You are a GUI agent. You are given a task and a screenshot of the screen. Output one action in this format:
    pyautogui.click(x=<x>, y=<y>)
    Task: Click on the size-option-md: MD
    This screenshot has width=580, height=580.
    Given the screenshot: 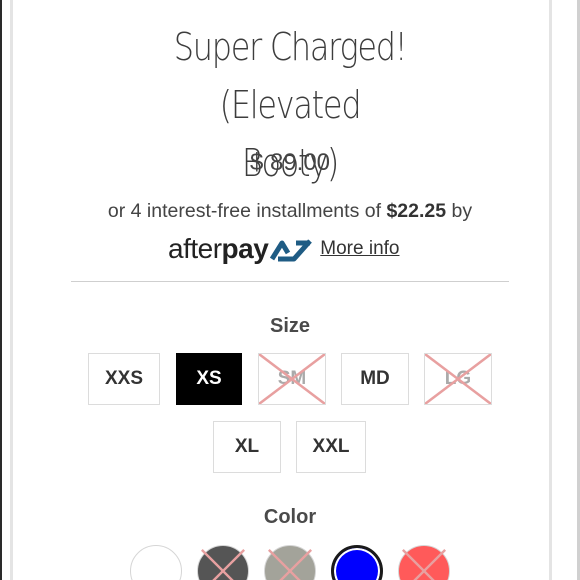 What is the action you would take?
    pyautogui.click(x=375, y=379)
    